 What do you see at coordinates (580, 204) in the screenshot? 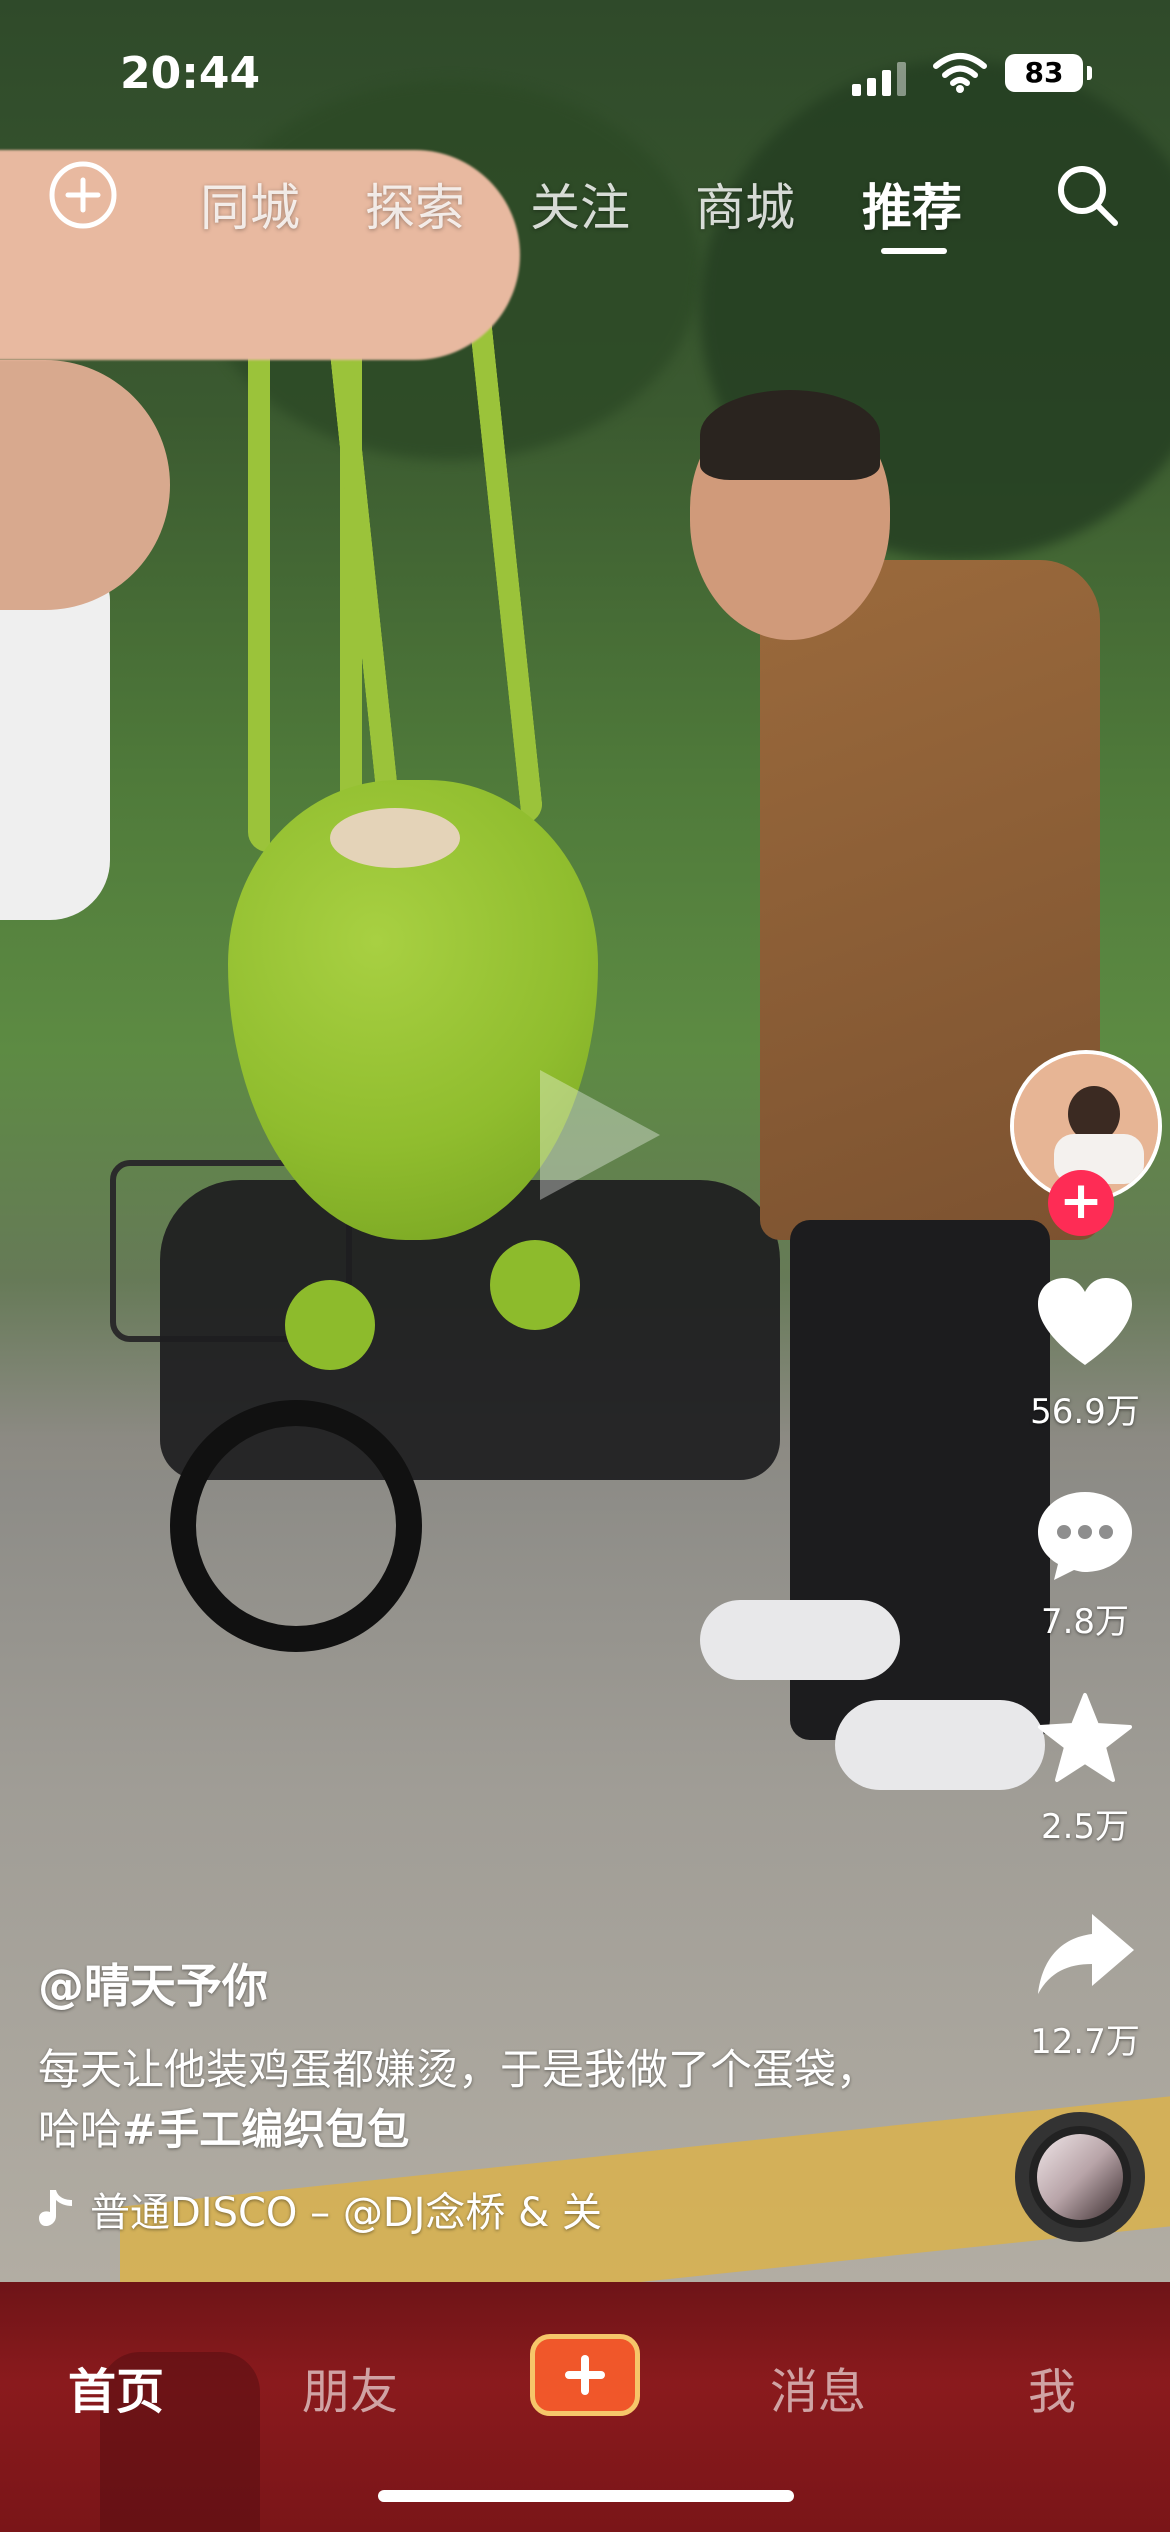
I see `tab-following: 关注` at bounding box center [580, 204].